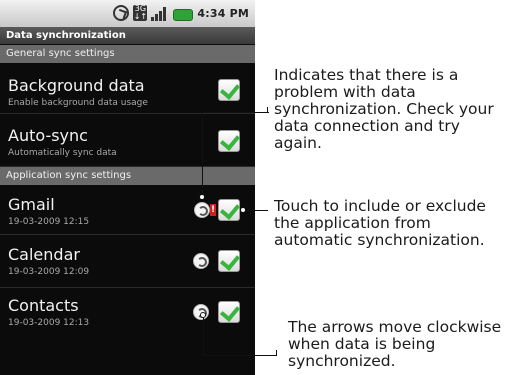 The height and width of the screenshot is (375, 530). I want to click on signal-strength-icon, so click(160, 13).